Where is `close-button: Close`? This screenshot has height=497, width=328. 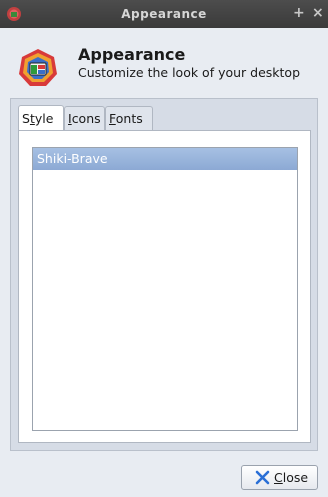 close-button: Close is located at coordinates (279, 477).